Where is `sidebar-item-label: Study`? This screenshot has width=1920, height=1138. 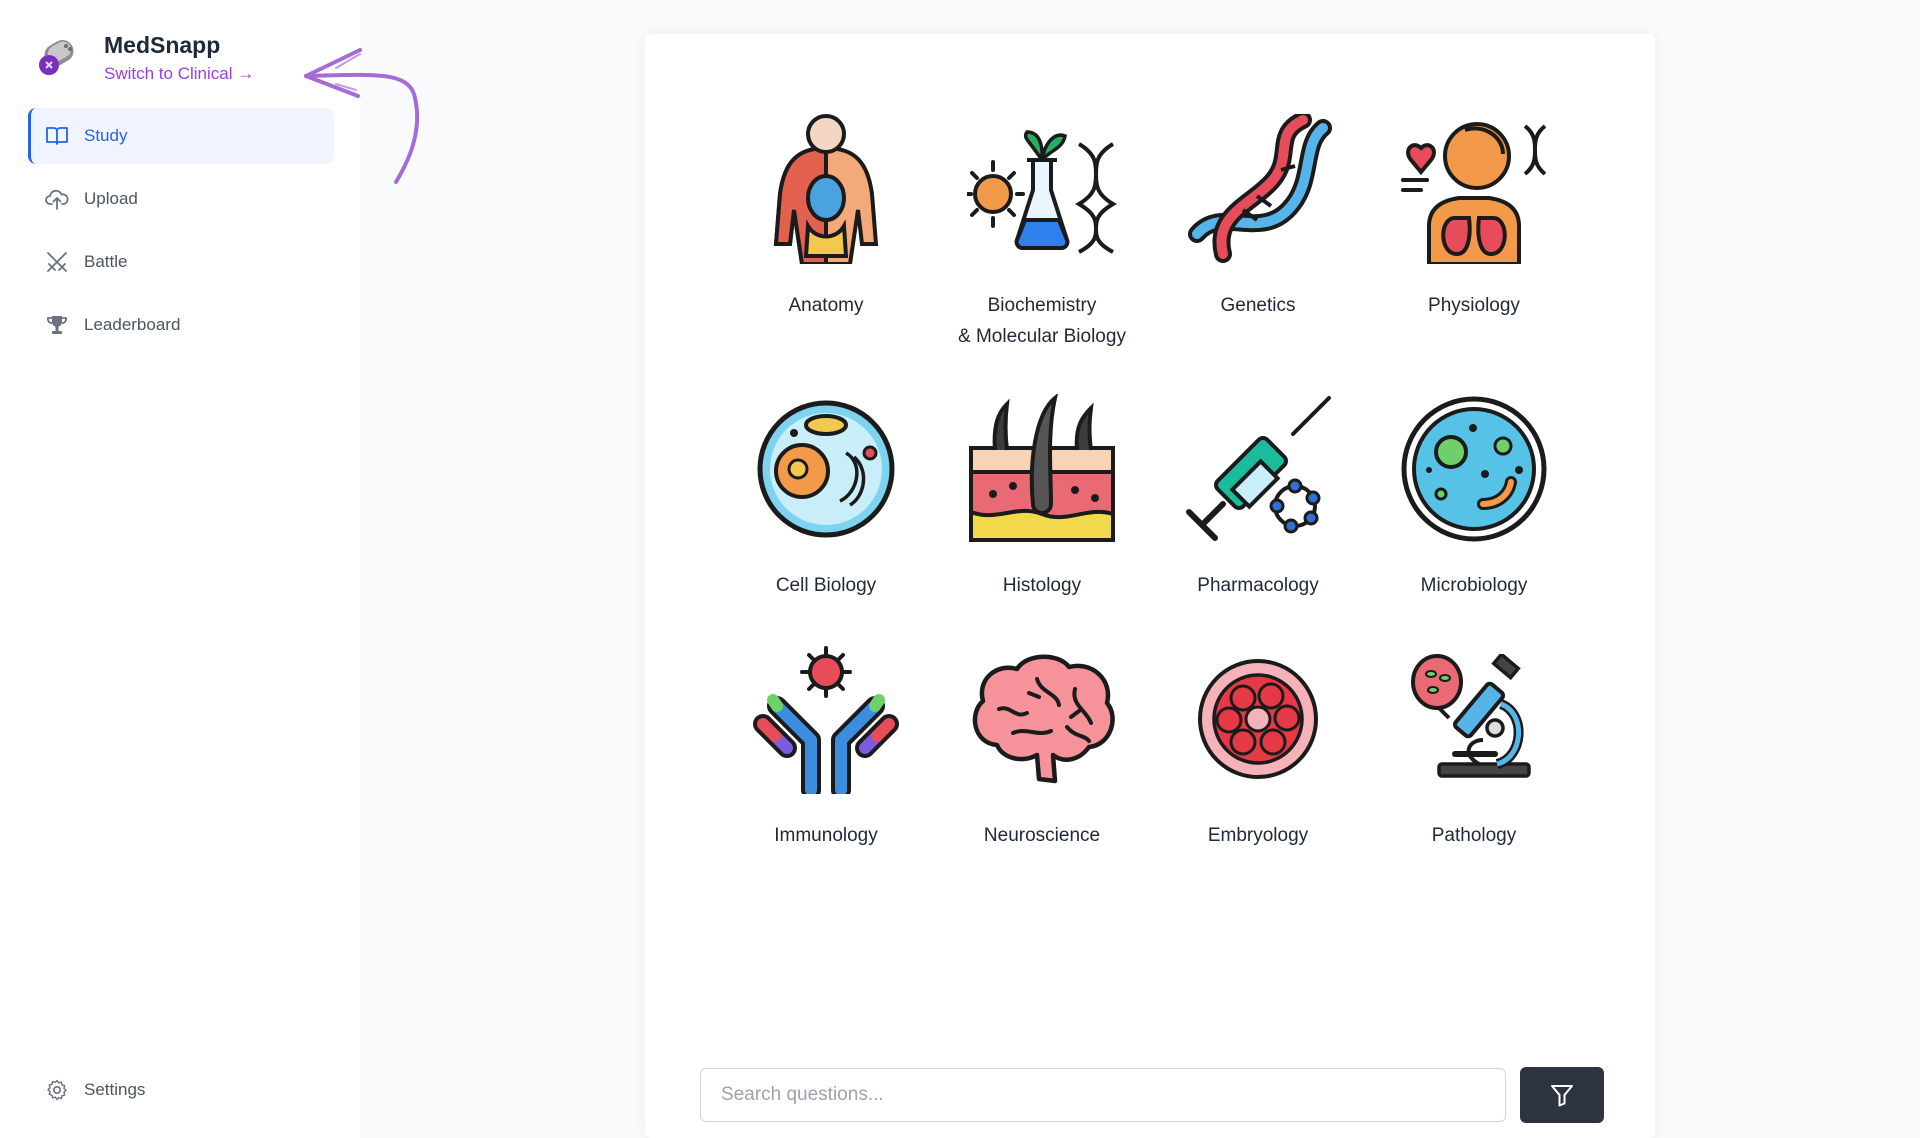 sidebar-item-label: Study is located at coordinates (106, 135).